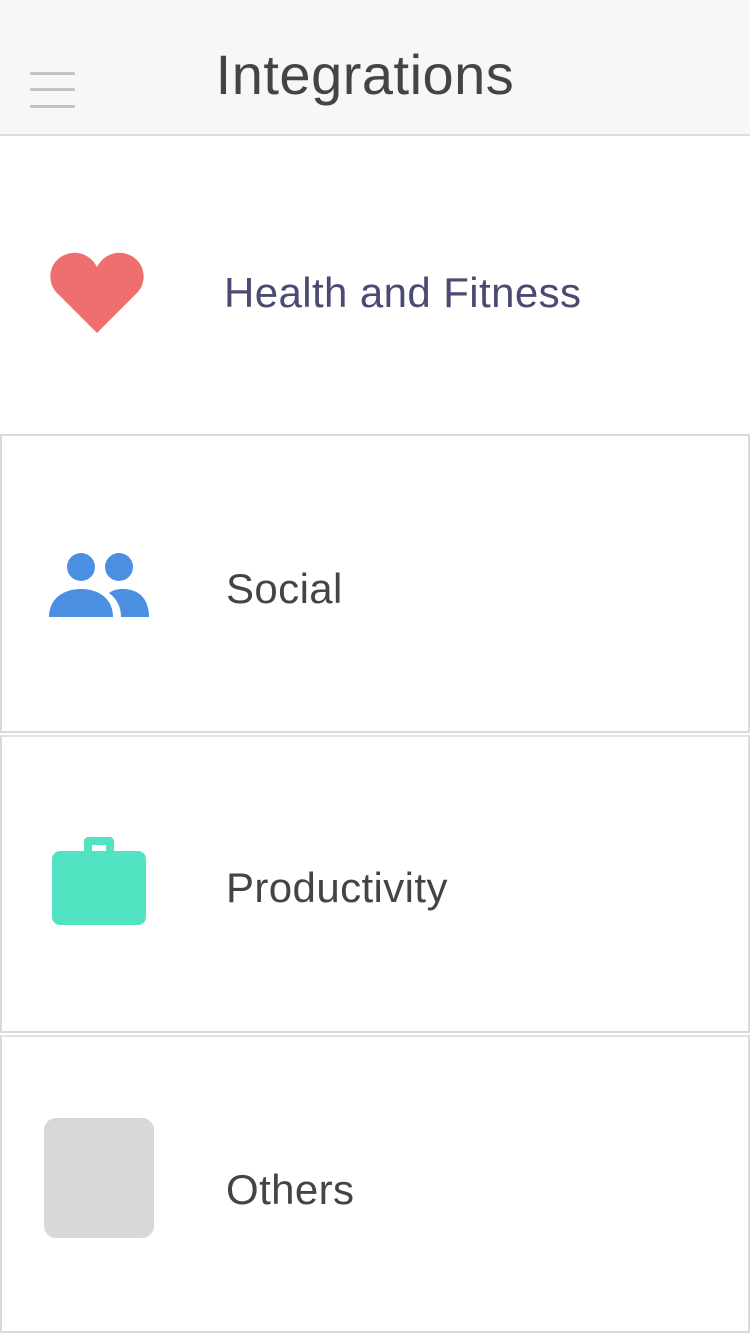  What do you see at coordinates (99, 1178) in the screenshot?
I see `placeholder-square-icon` at bounding box center [99, 1178].